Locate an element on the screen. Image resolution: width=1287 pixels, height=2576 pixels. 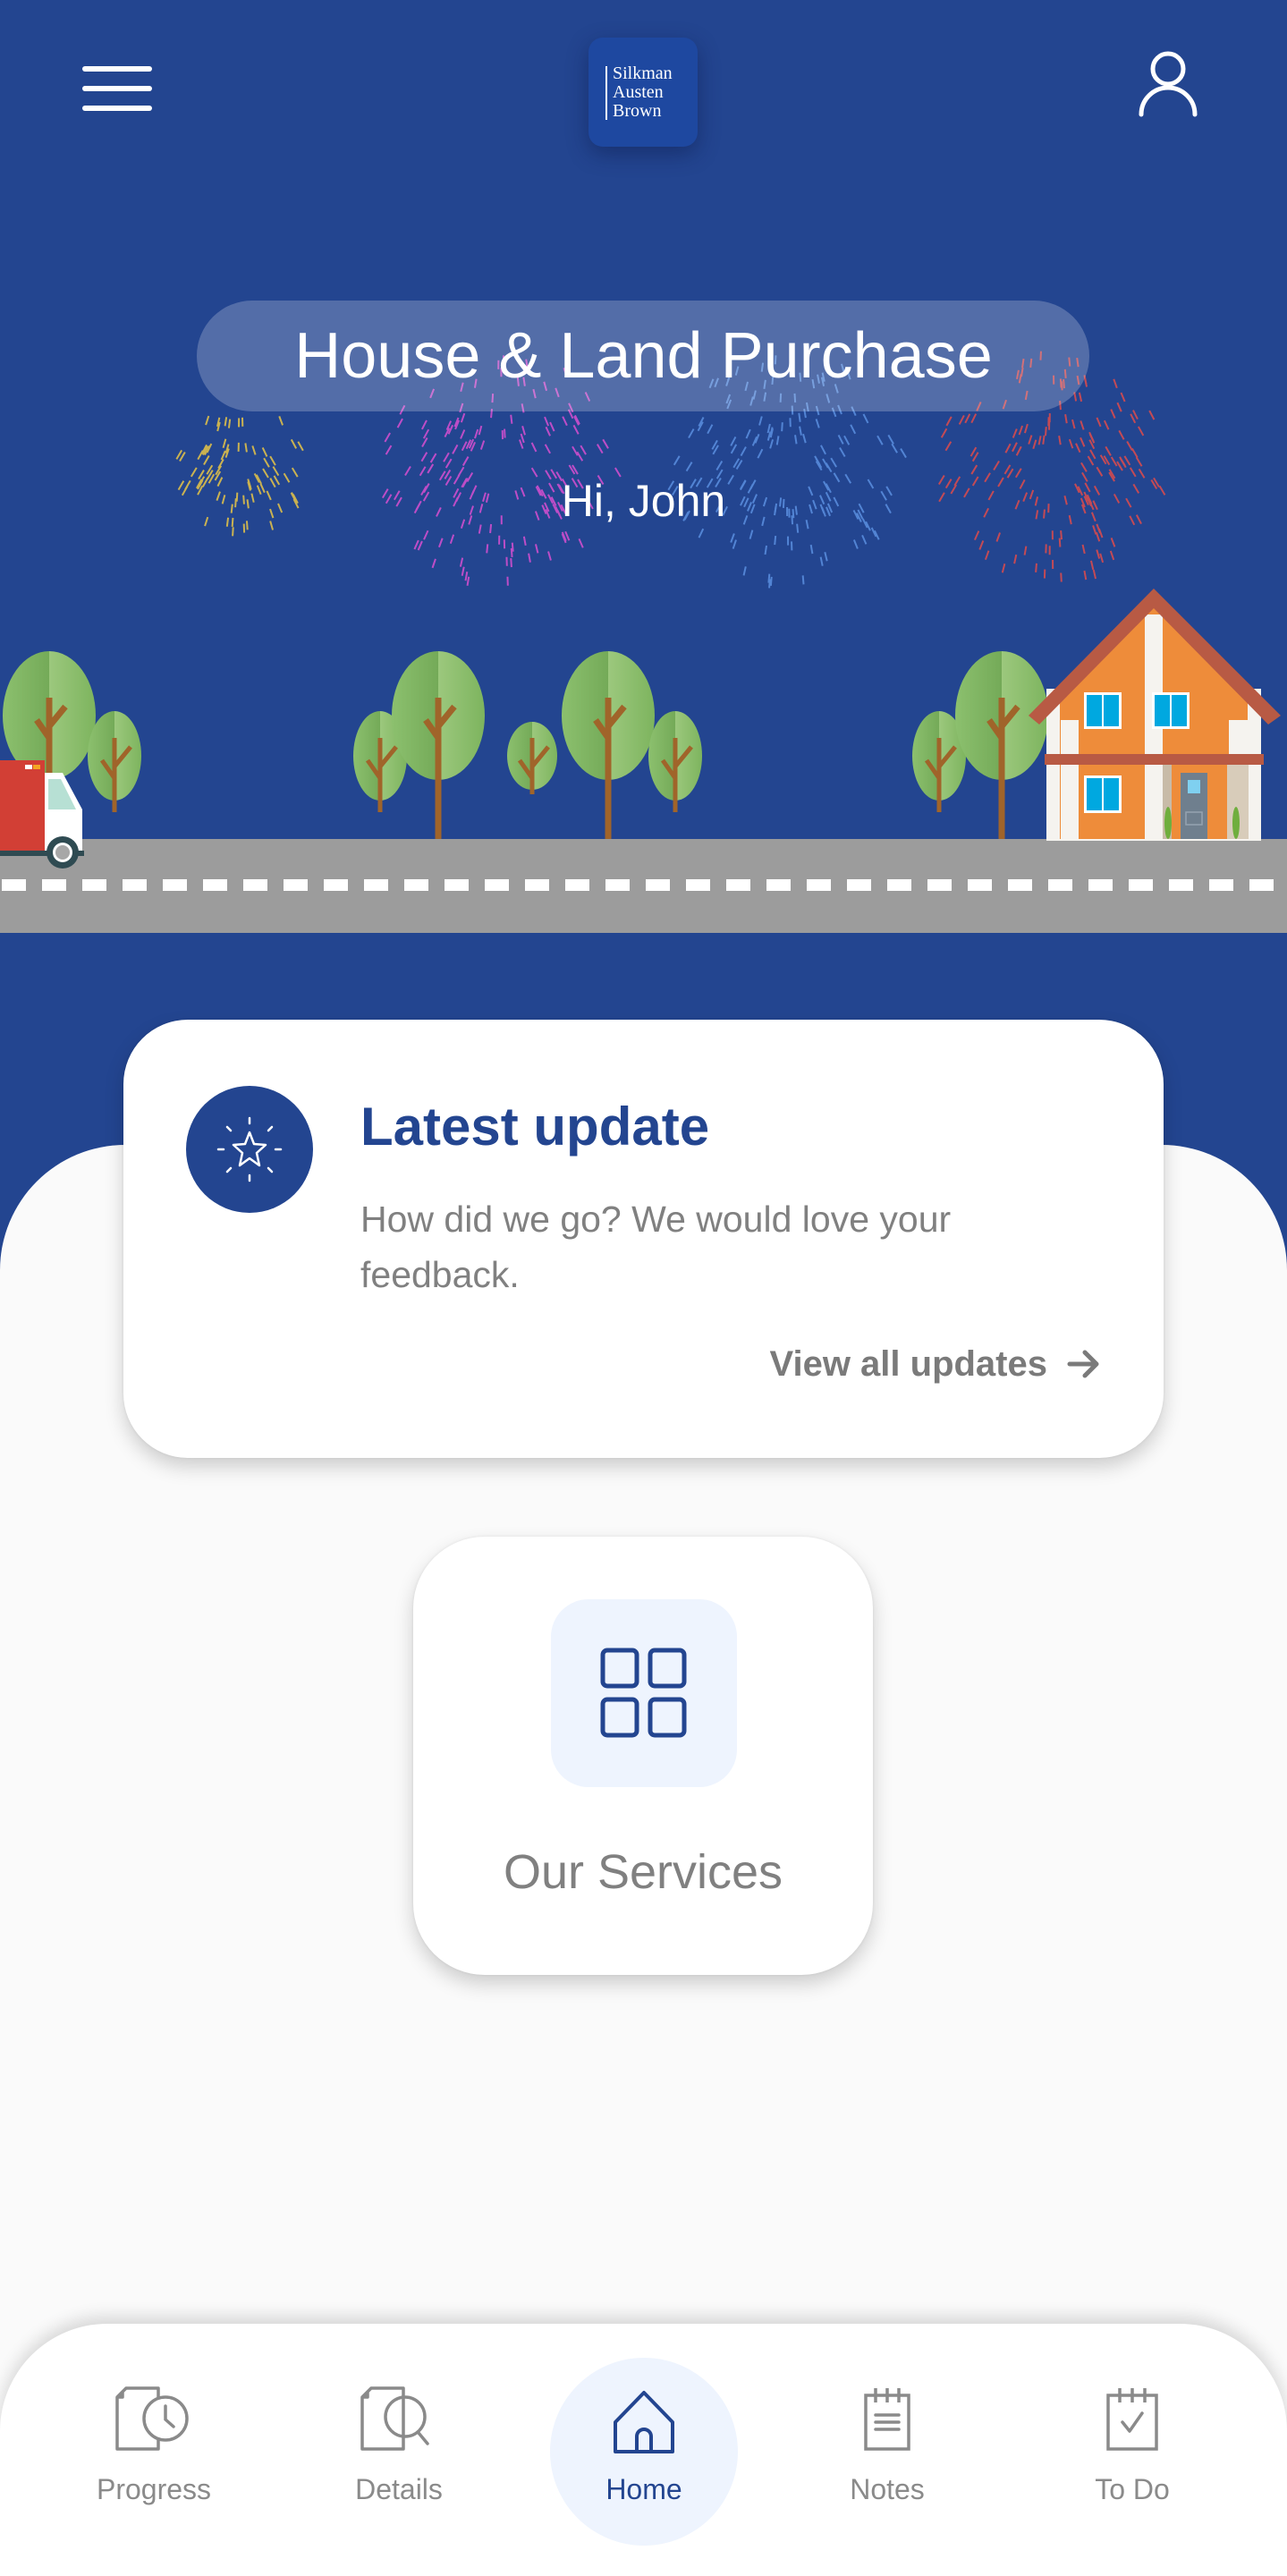
nav-item-home: Home is located at coordinates (644, 2450).